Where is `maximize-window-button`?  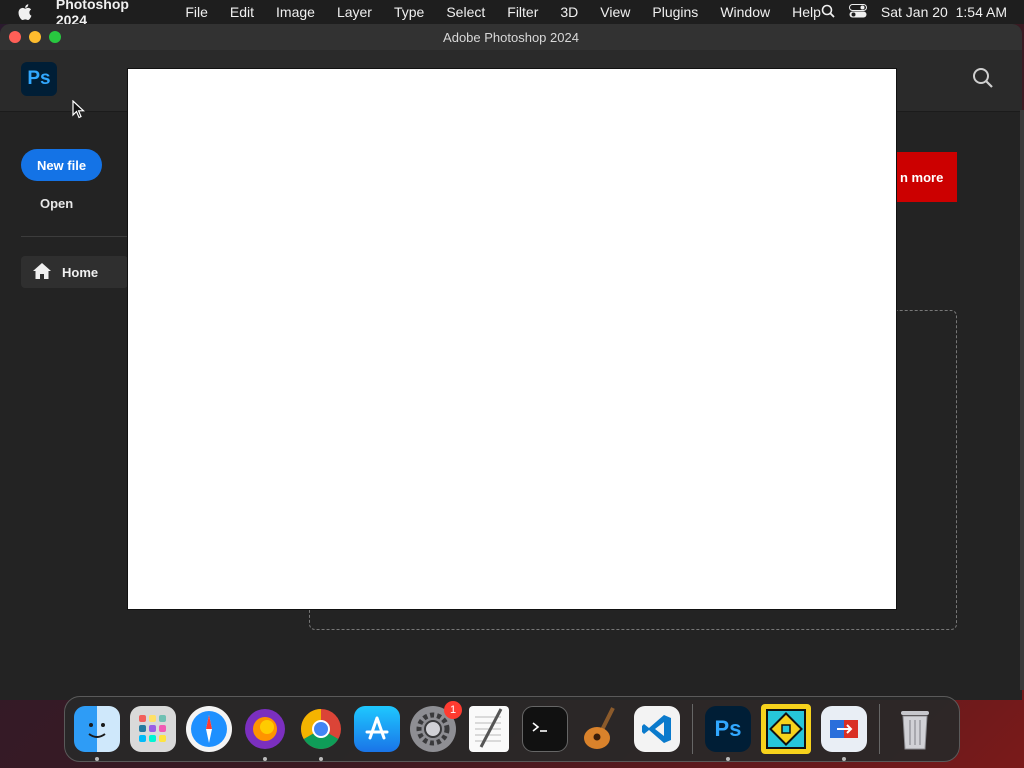
maximize-window-button is located at coordinates (55, 37).